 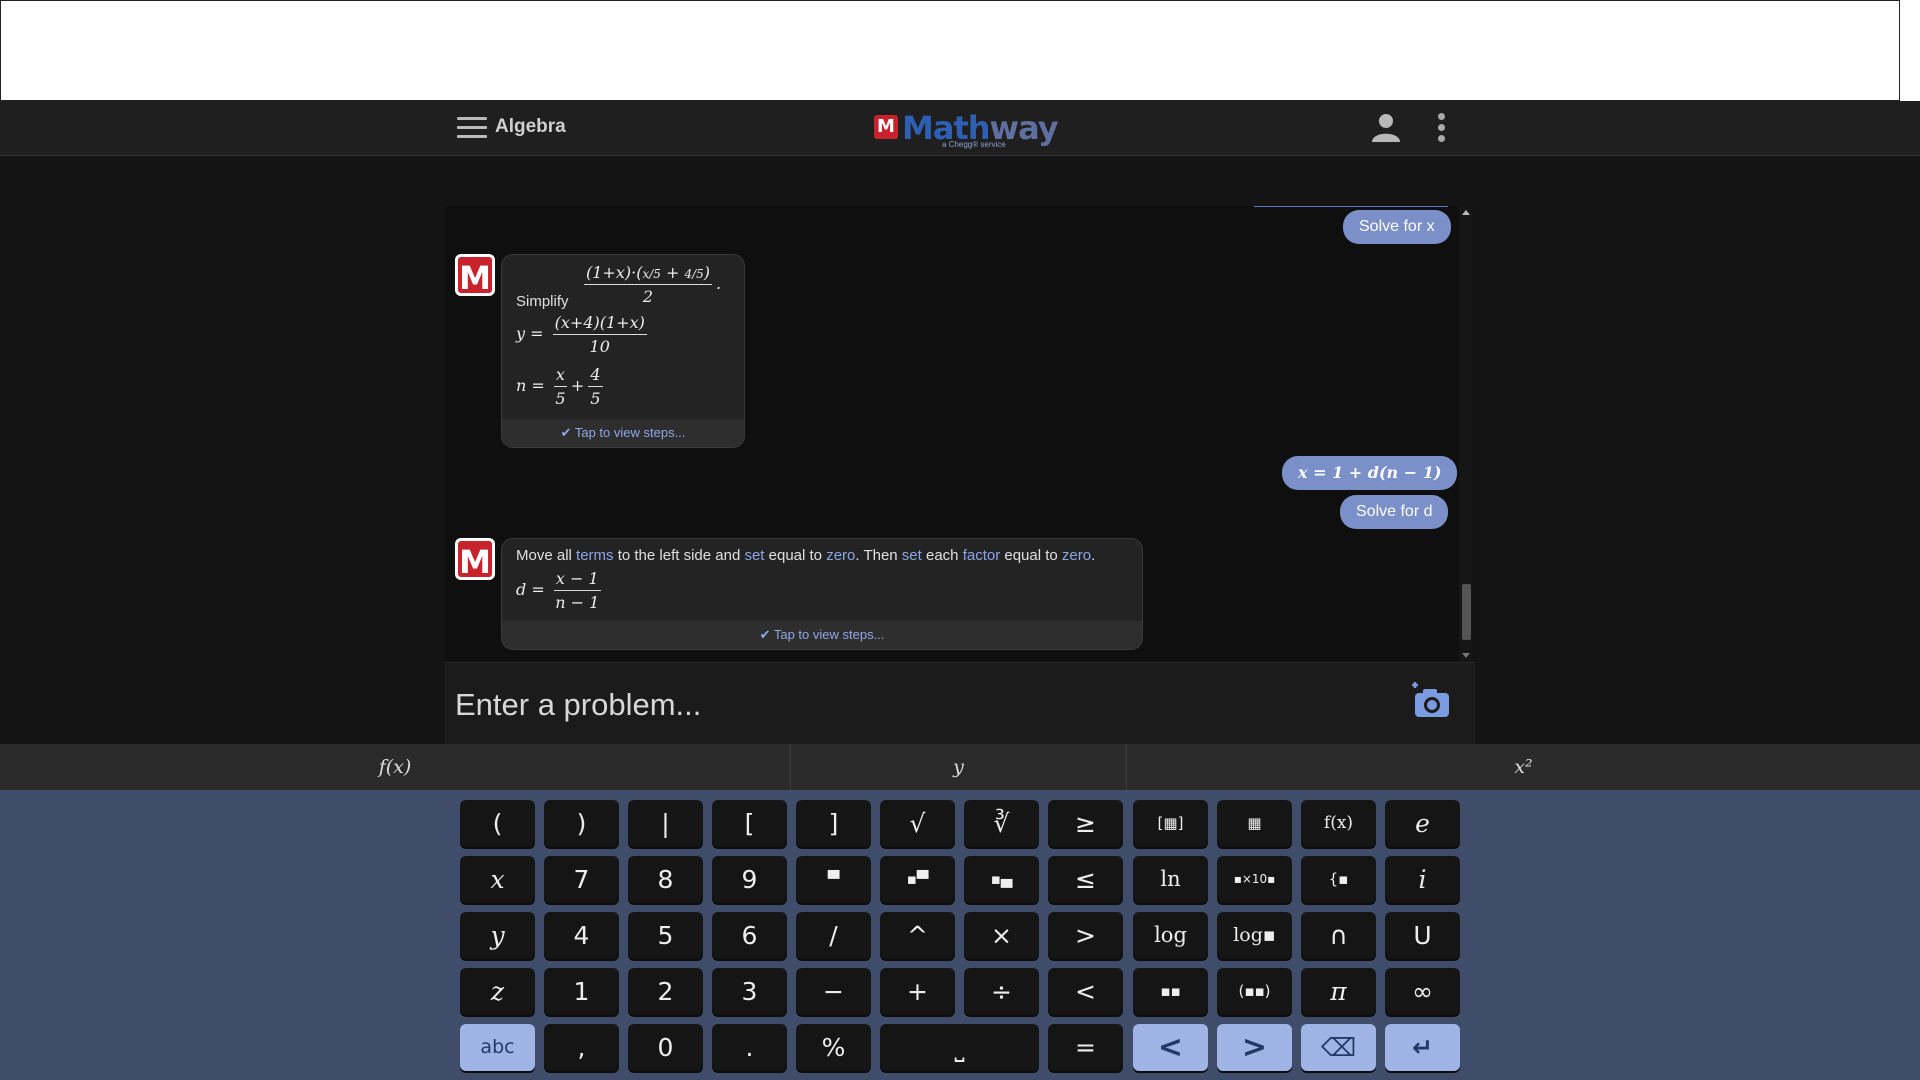 What do you see at coordinates (665, 1047) in the screenshot?
I see `key-0: 0` at bounding box center [665, 1047].